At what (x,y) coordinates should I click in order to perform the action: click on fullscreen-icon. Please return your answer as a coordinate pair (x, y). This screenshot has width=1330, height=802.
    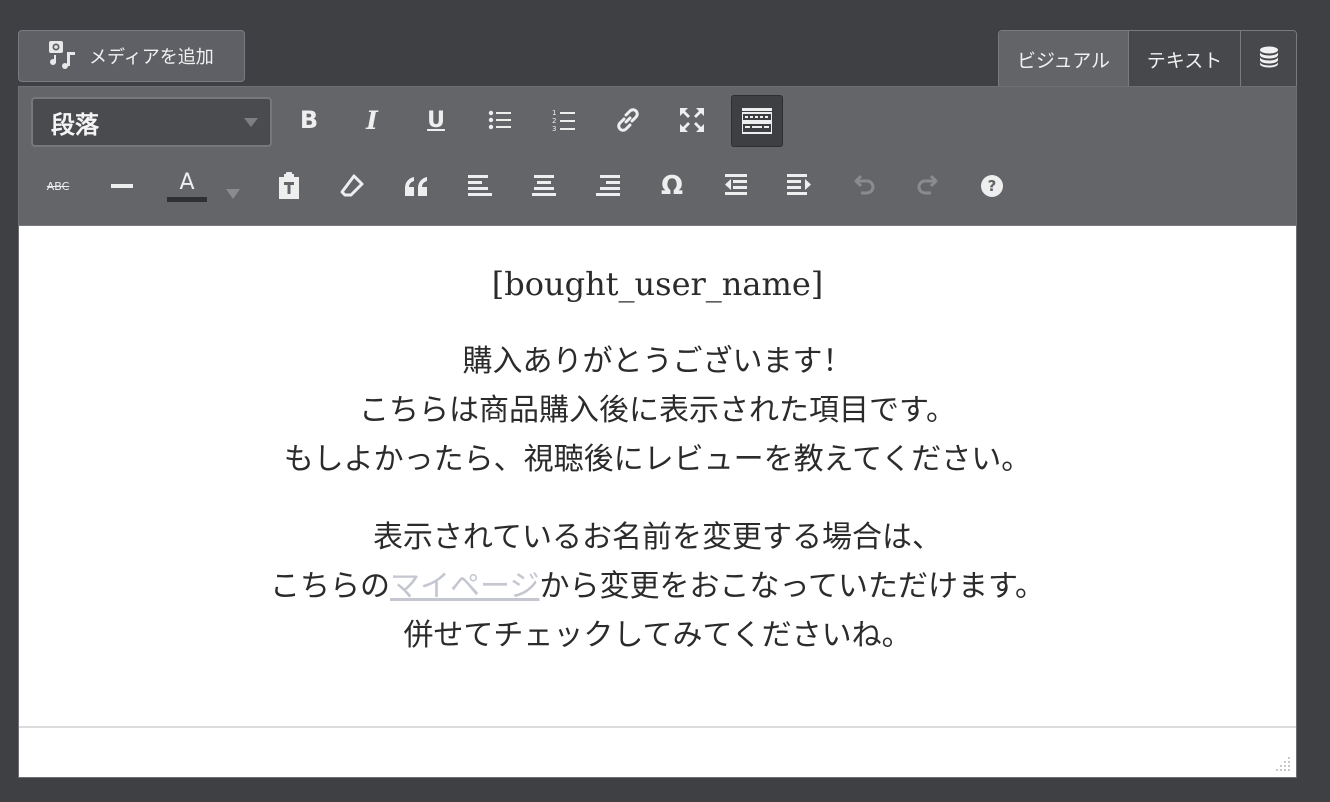
    Looking at the image, I should click on (692, 120).